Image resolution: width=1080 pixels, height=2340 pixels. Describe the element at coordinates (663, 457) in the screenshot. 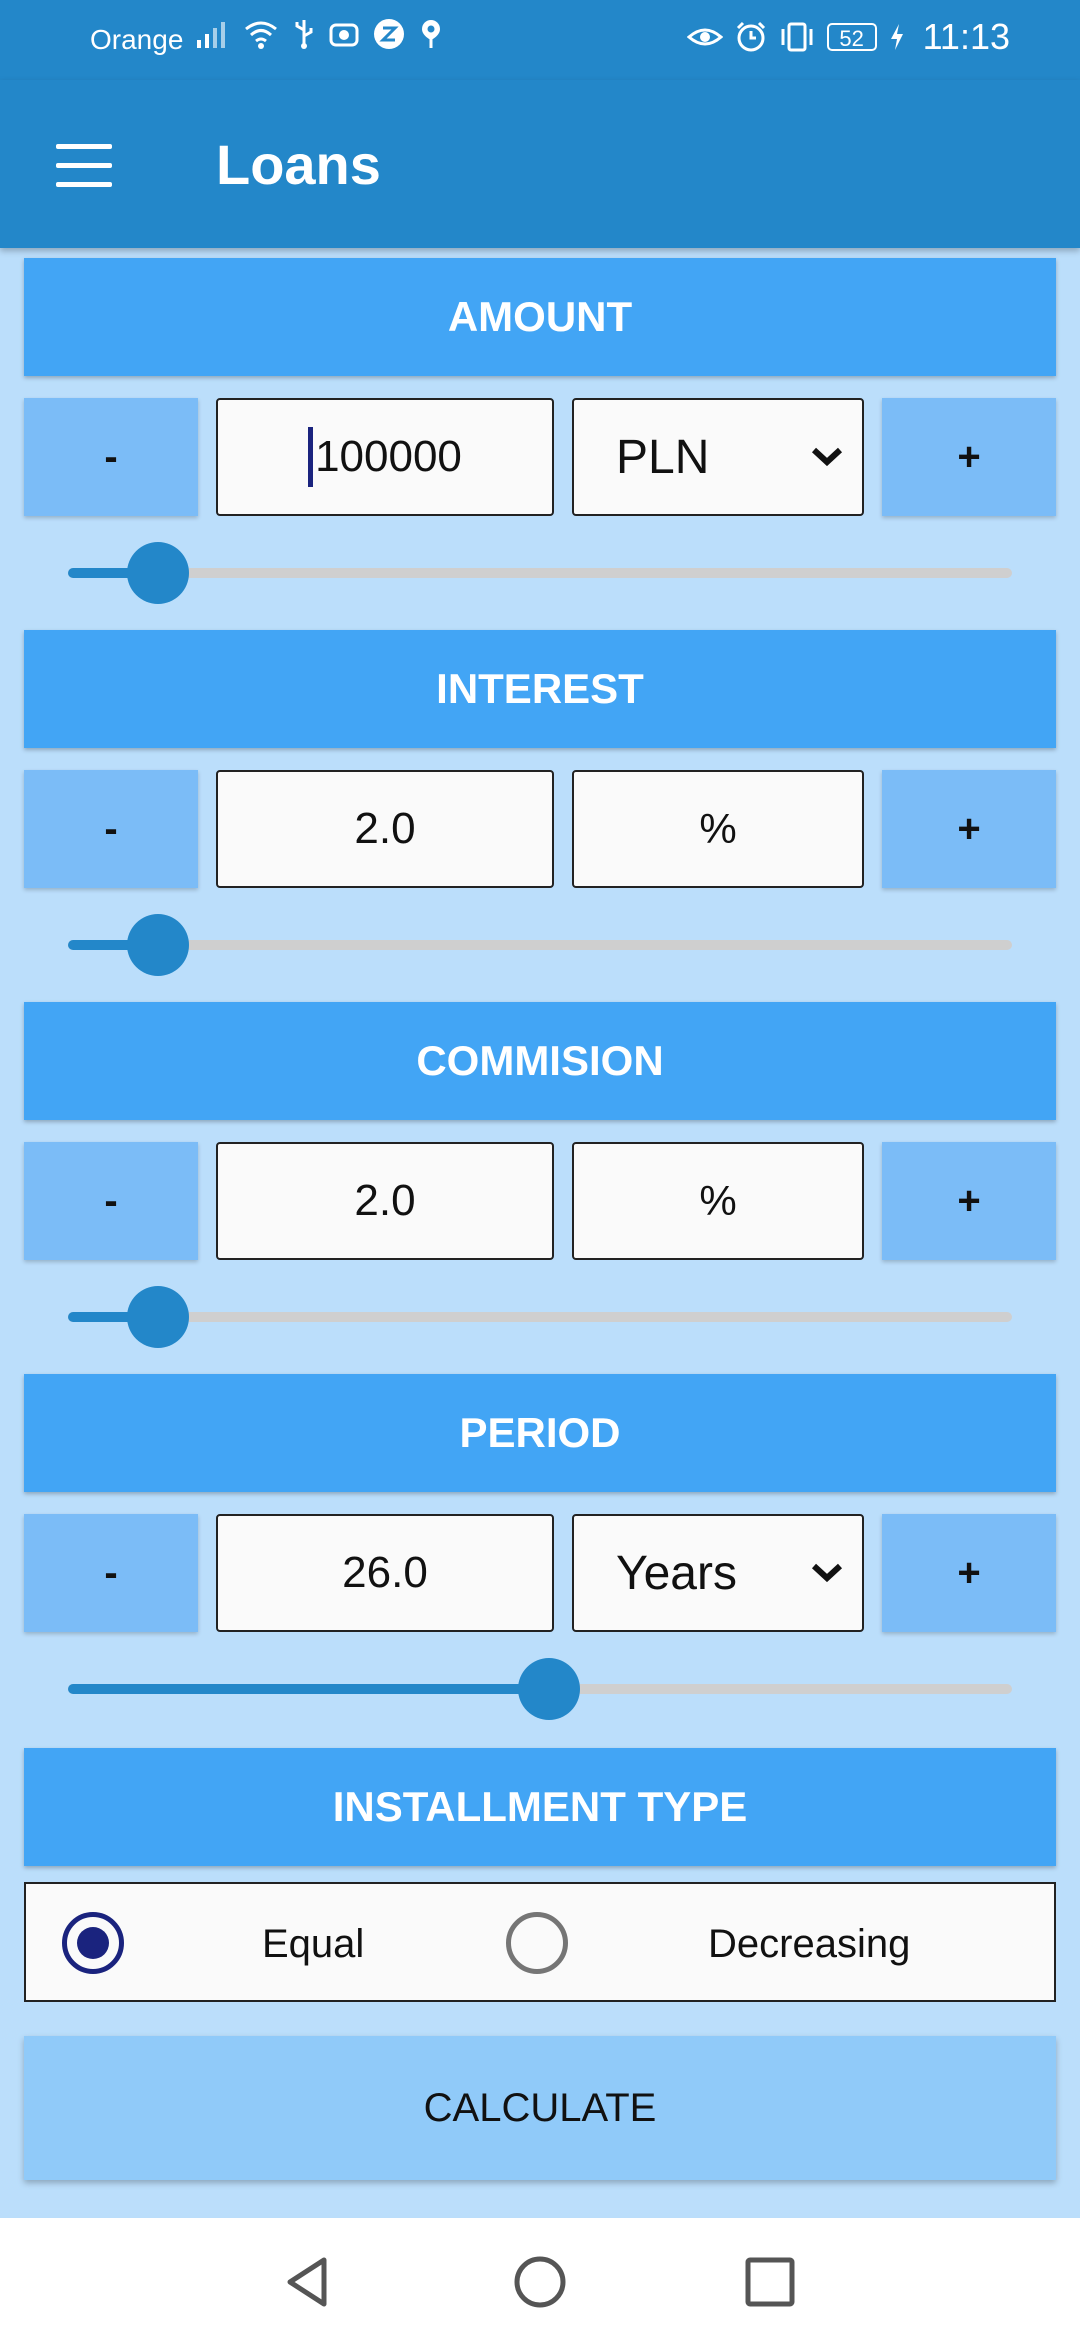

I see `currency-value: PLN` at that location.